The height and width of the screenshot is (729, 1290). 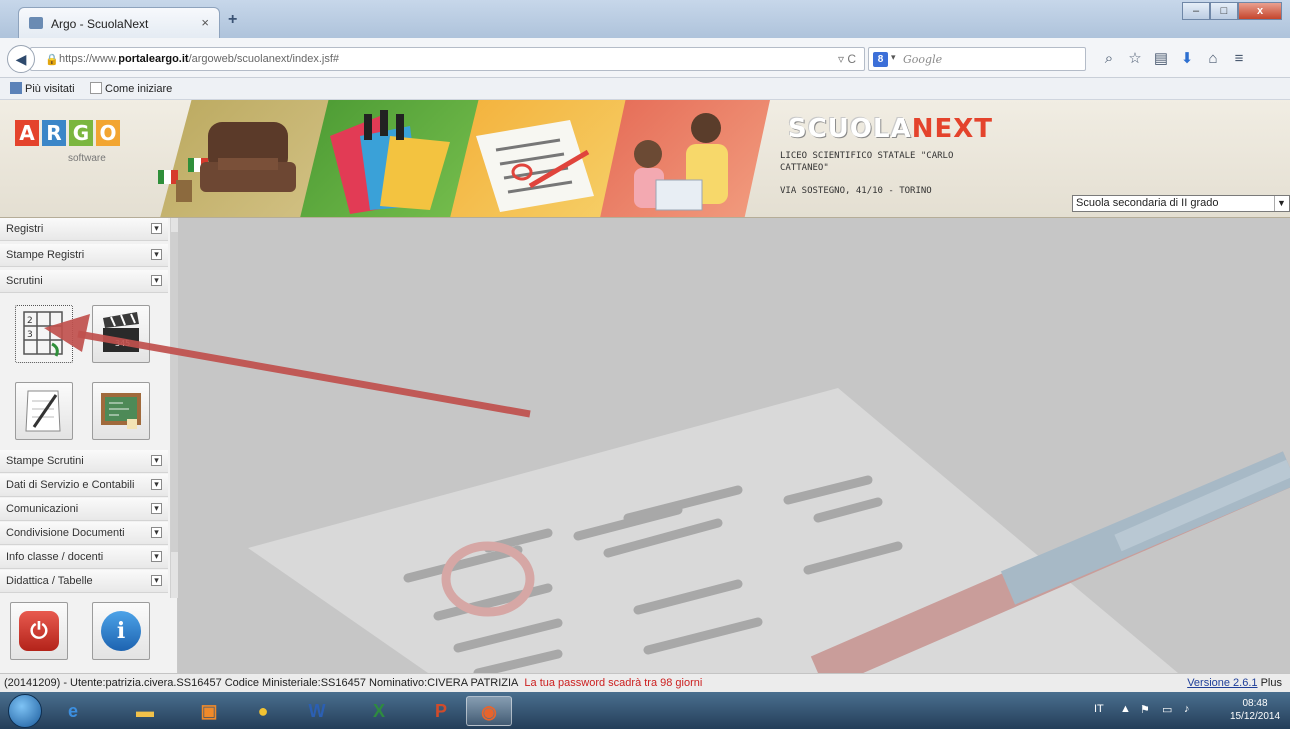 What do you see at coordinates (25, 711) in the screenshot?
I see `windows-start-button` at bounding box center [25, 711].